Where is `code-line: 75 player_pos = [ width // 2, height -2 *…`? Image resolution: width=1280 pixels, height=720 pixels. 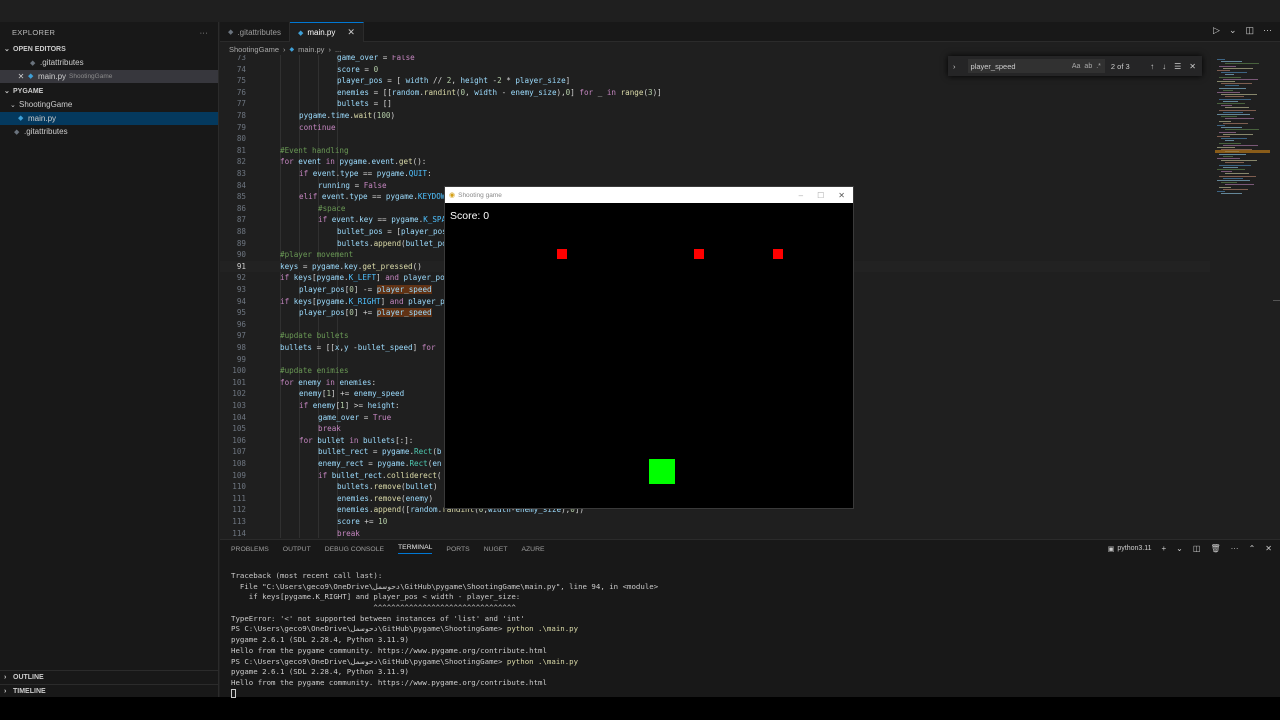 code-line: 75 player_pos = [ width // 2, height -2 *… is located at coordinates (715, 81).